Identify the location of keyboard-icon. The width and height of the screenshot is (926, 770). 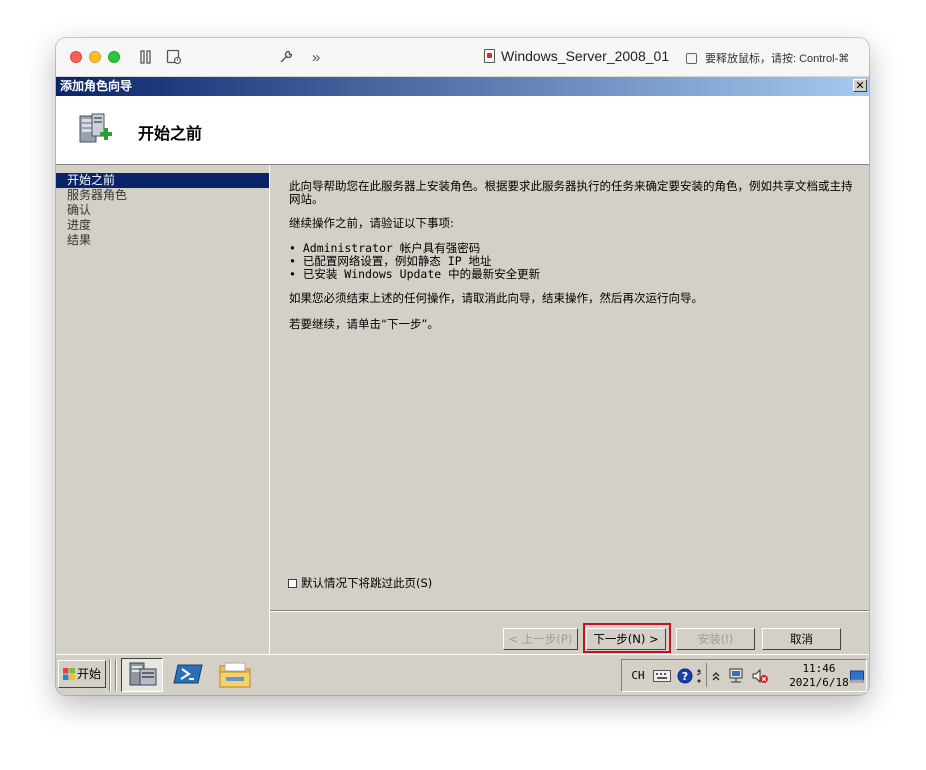
(662, 675).